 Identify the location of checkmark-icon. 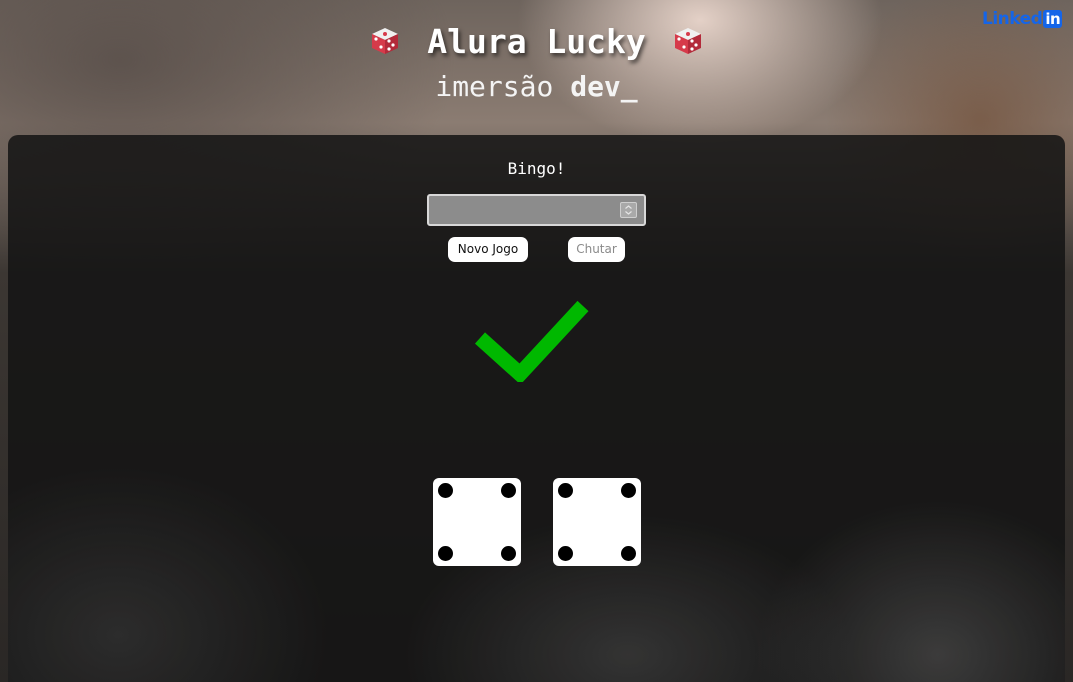
(531, 342).